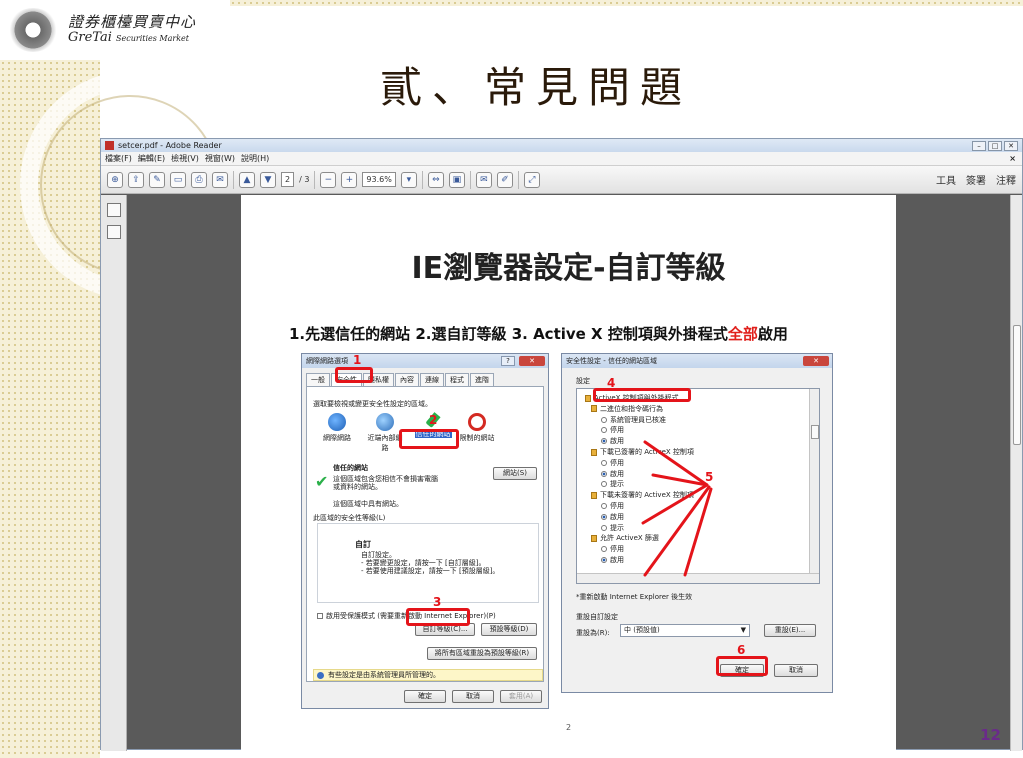 The height and width of the screenshot is (758, 1023). Describe the element at coordinates (178, 179) in the screenshot. I see `save-icon: ▭` at that location.